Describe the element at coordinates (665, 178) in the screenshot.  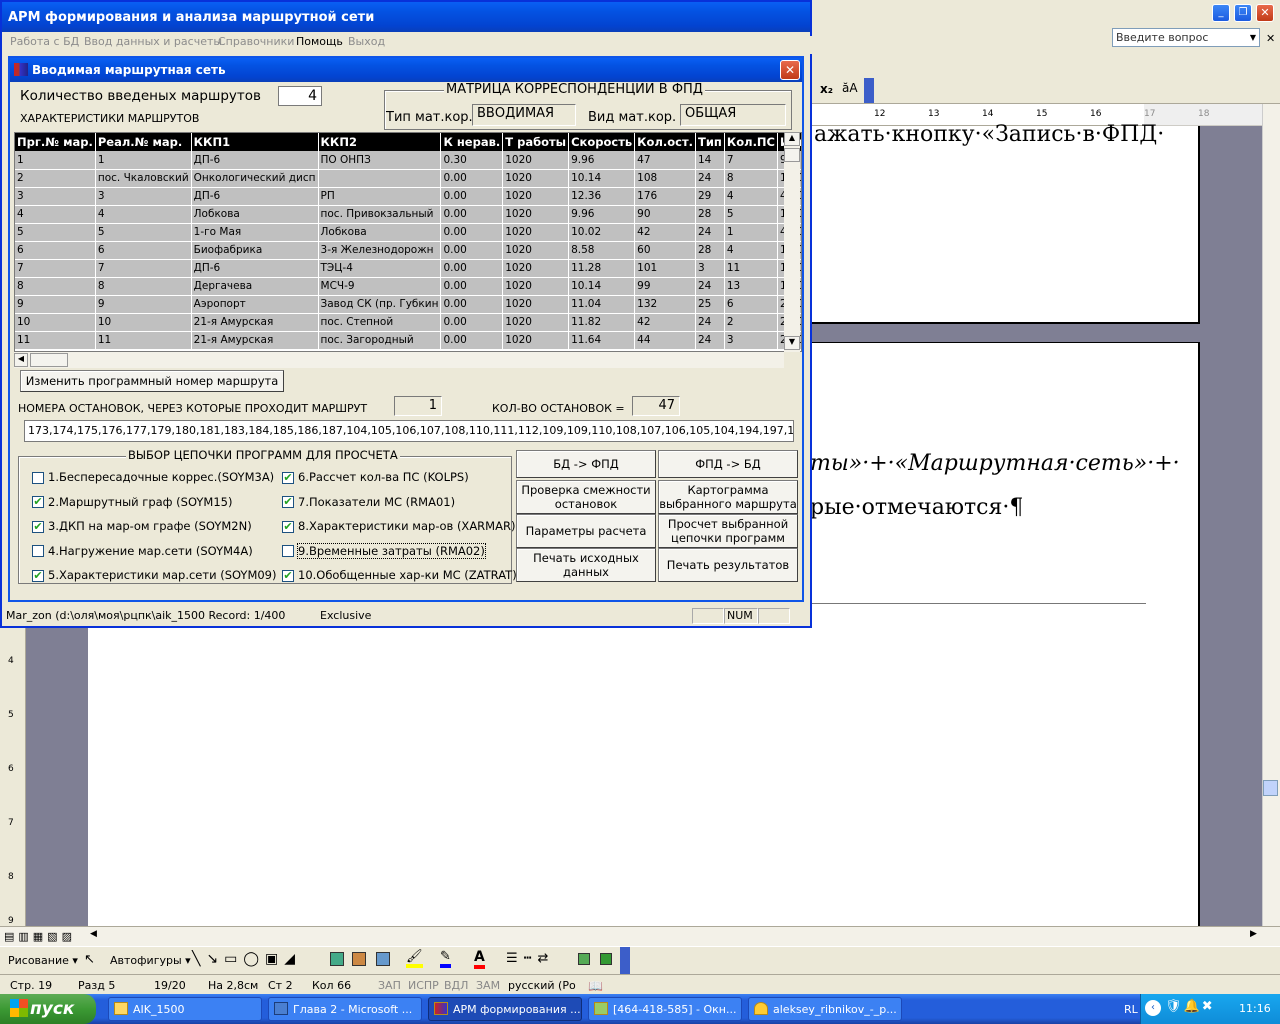
I see `table-cell: 108` at that location.